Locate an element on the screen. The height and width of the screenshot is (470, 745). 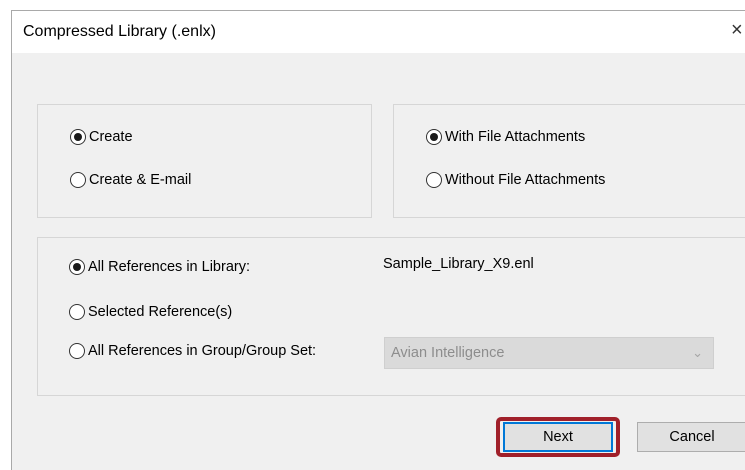
library-filename: Sample_Library_X9.enl is located at coordinates (458, 264).